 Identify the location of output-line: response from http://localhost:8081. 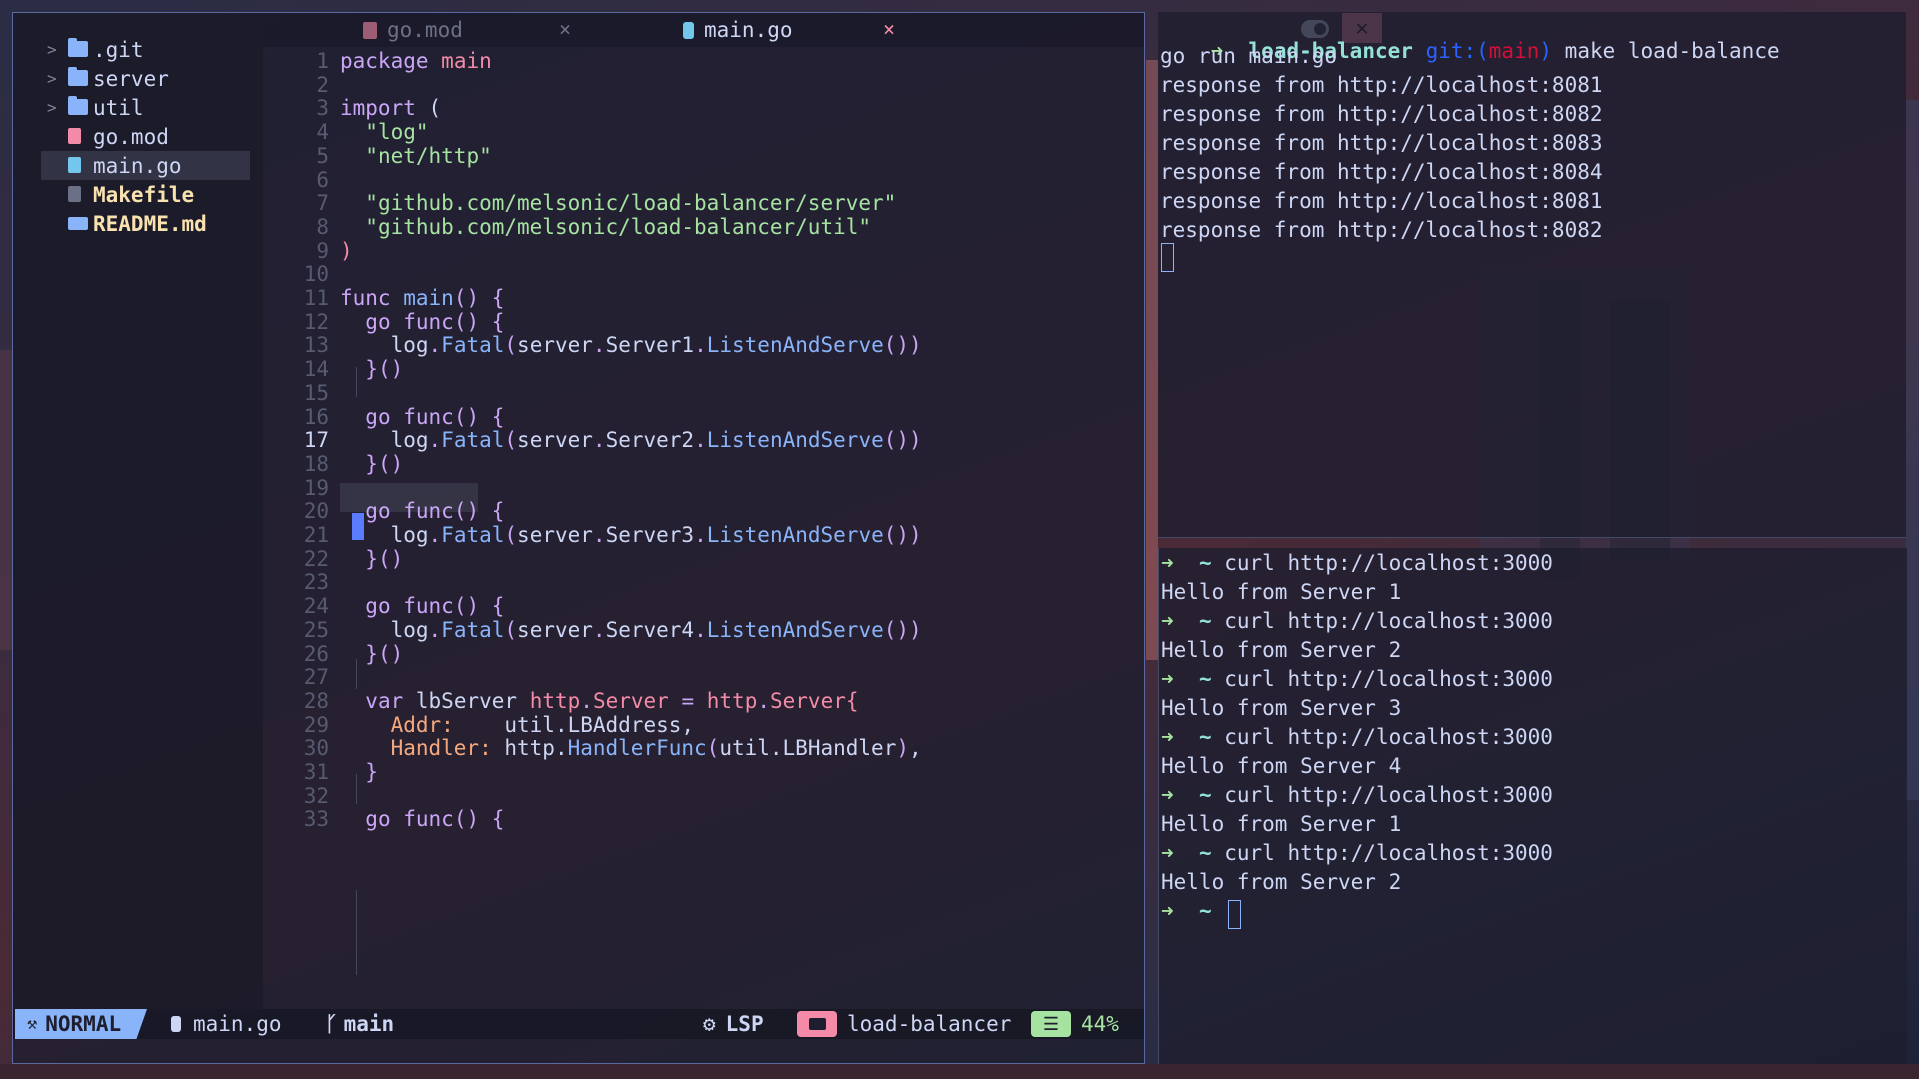
(1381, 201).